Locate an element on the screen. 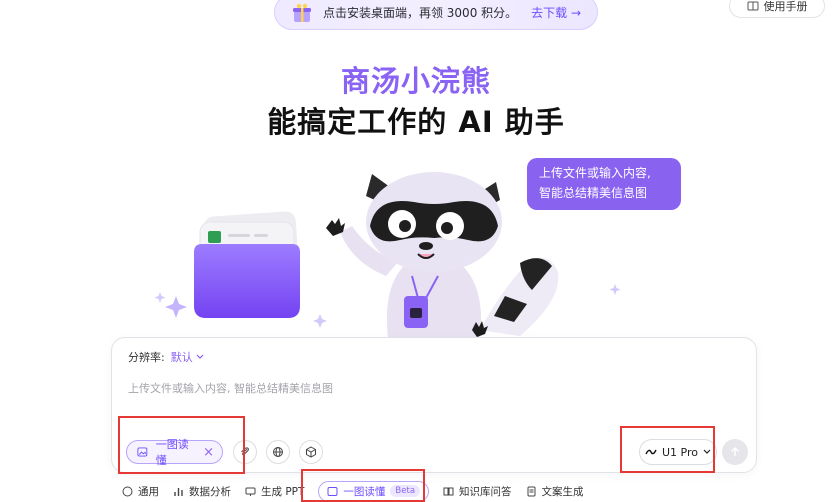  raccoon-tail is located at coordinates (519, 296).